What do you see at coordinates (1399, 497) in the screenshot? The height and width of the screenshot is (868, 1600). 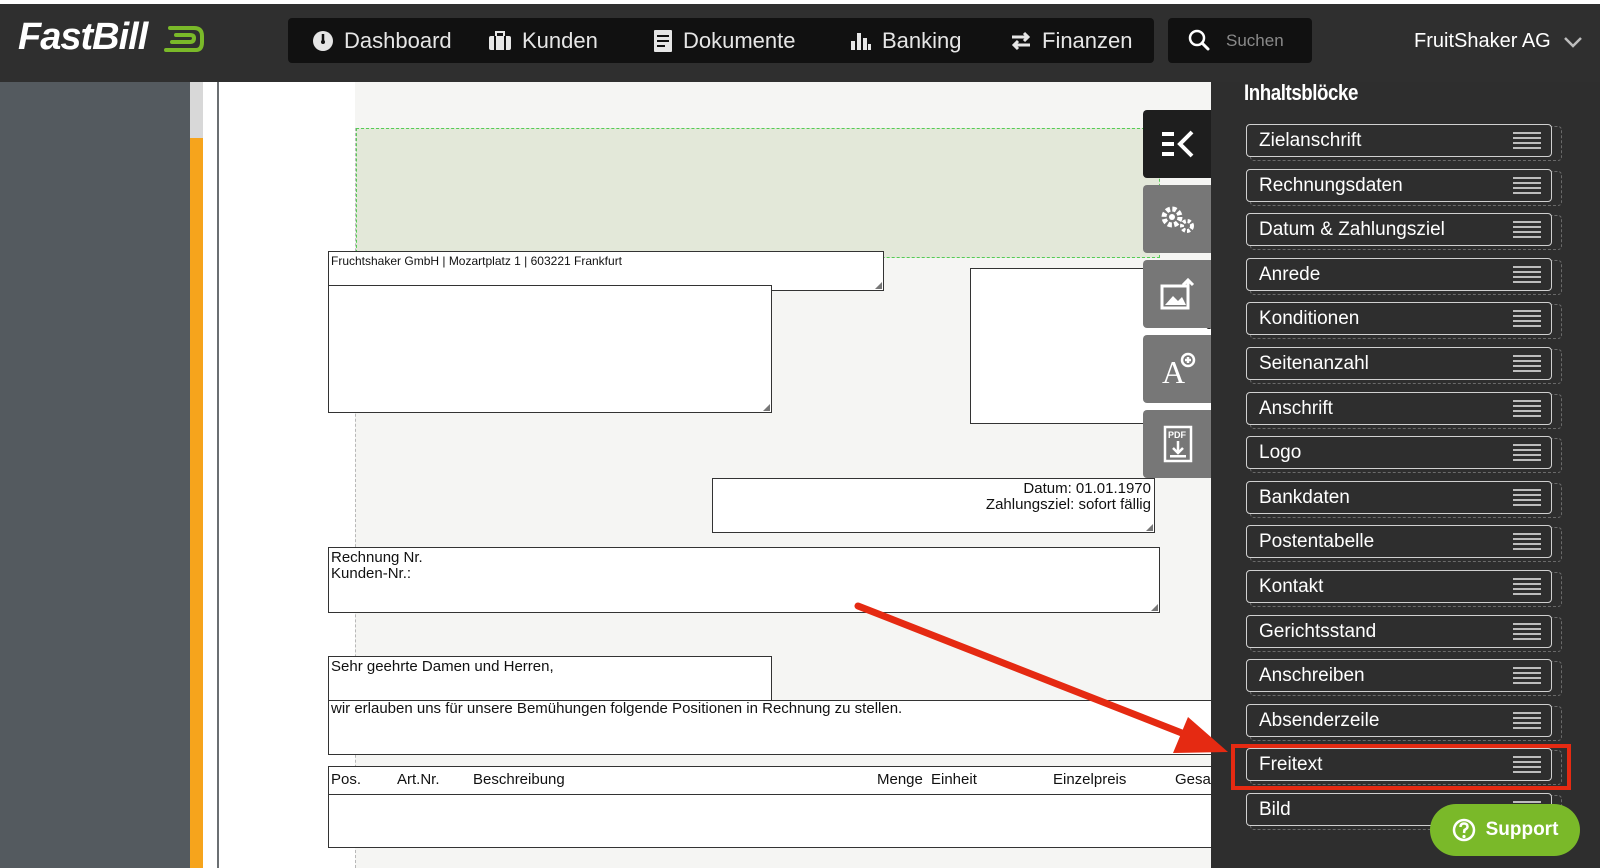 I see `content-block-item: Bankdaten` at bounding box center [1399, 497].